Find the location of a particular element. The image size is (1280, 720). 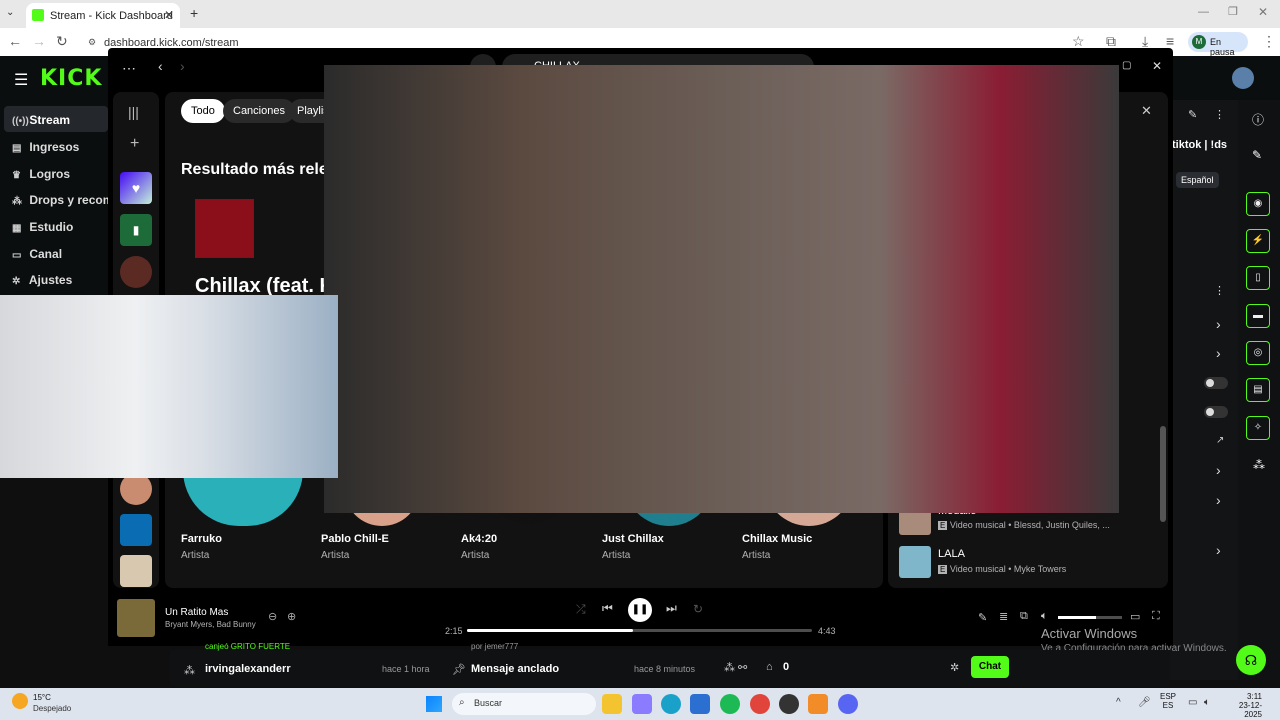

reload-icon: ↻ is located at coordinates (62, 41).